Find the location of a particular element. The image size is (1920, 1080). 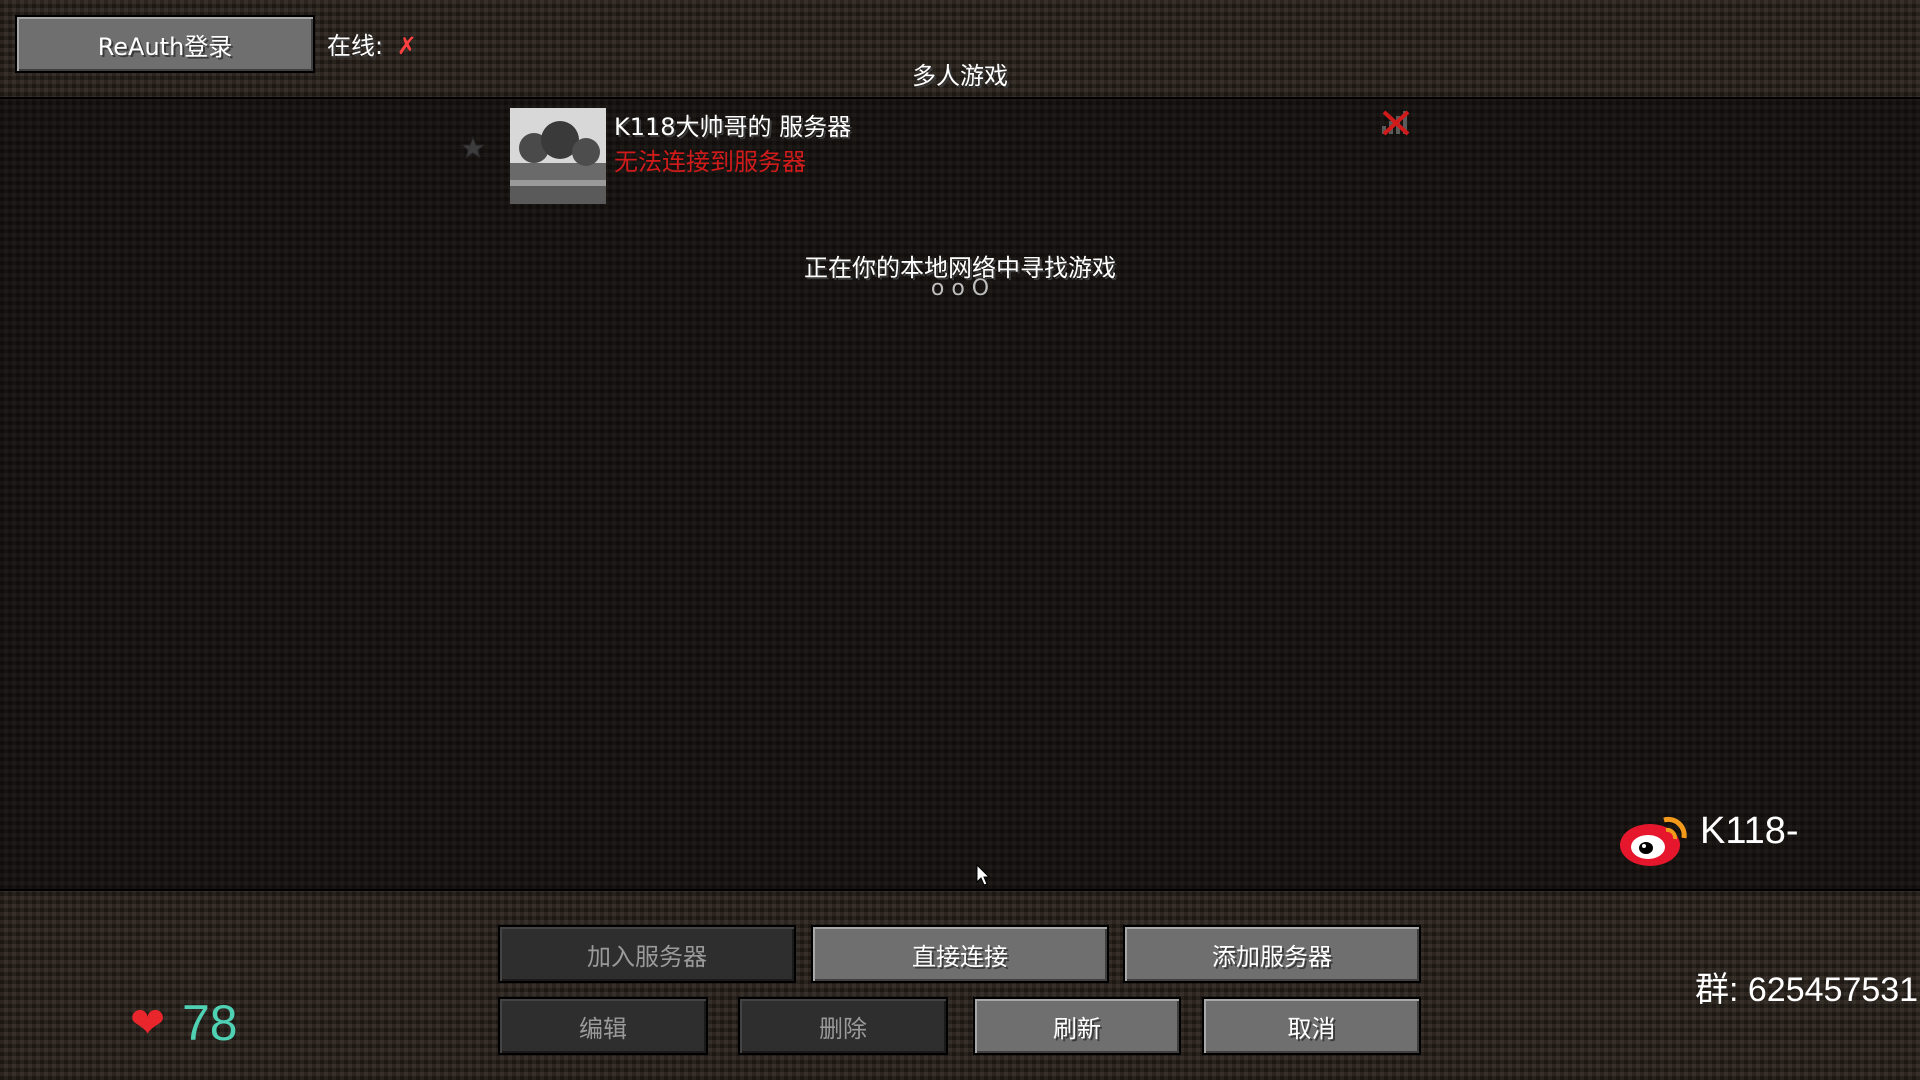

edit-button: 编辑 is located at coordinates (603, 1026).